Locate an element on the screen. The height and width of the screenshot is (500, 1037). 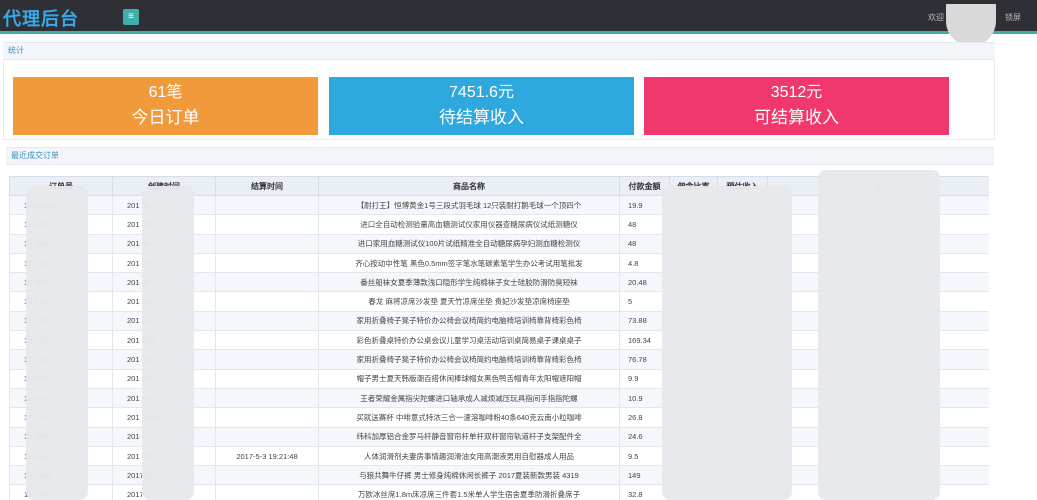
settled-income-card: 3512元 可结算收入 is located at coordinates (796, 106).